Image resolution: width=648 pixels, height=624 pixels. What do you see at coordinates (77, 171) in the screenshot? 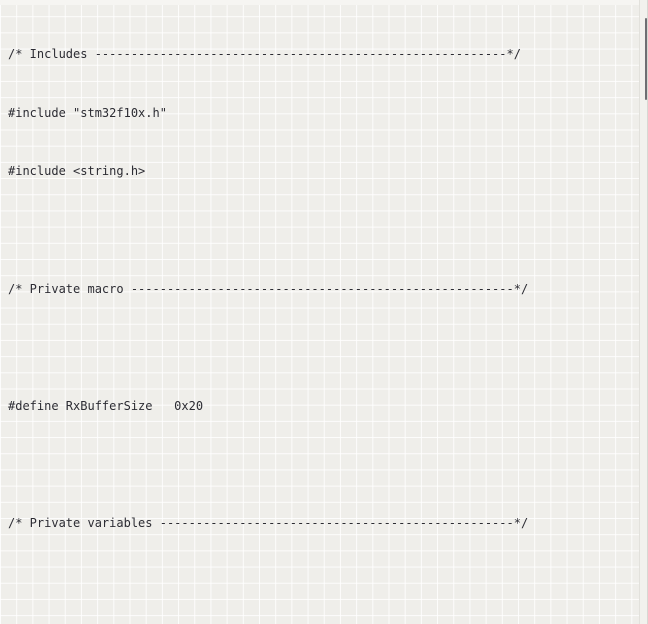
I see `code-line: #include <string.h>` at bounding box center [77, 171].